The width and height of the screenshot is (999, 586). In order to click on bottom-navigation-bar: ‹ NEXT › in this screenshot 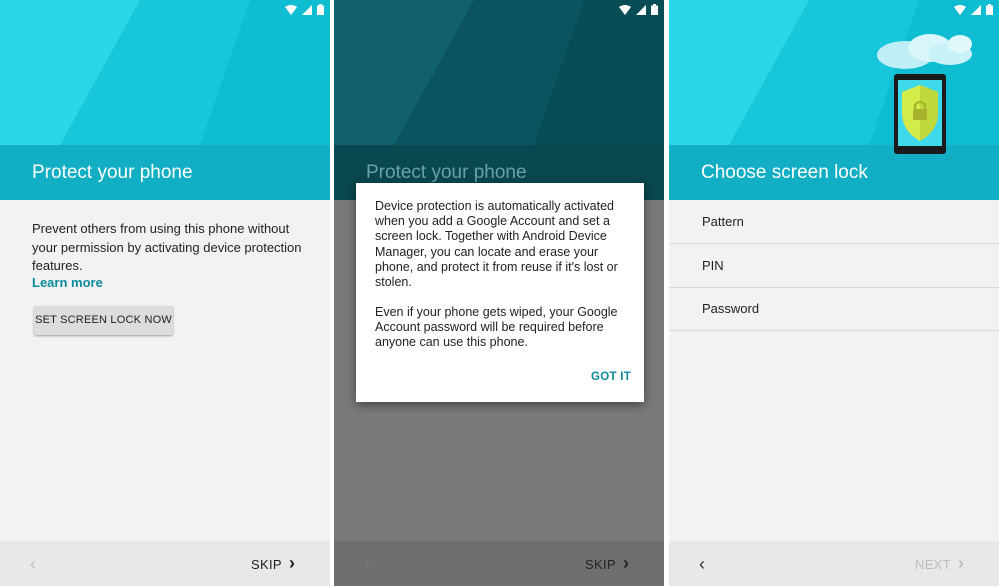, I will do `click(834, 563)`.